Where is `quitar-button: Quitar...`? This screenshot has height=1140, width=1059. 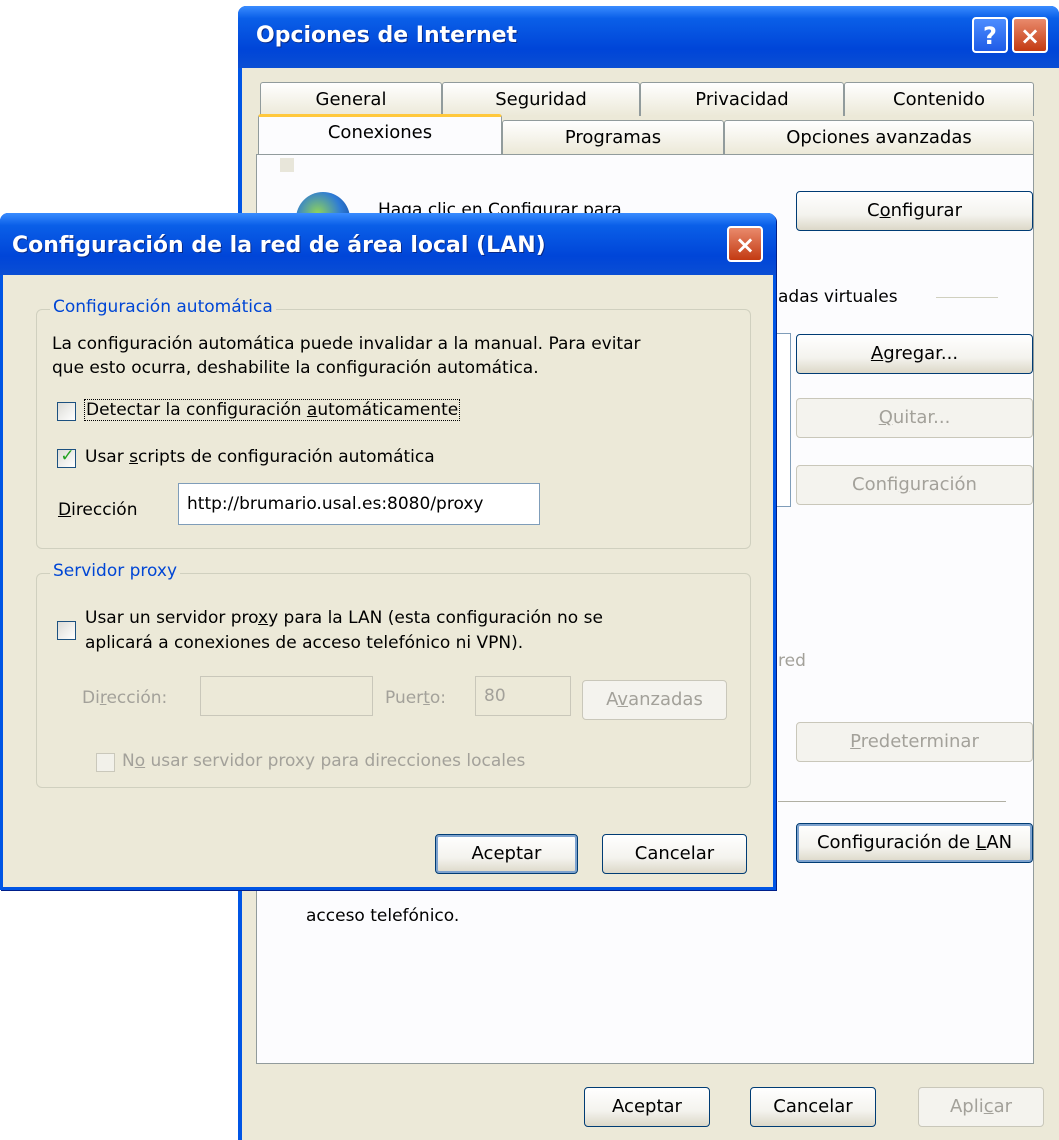
quitar-button: Quitar... is located at coordinates (914, 418).